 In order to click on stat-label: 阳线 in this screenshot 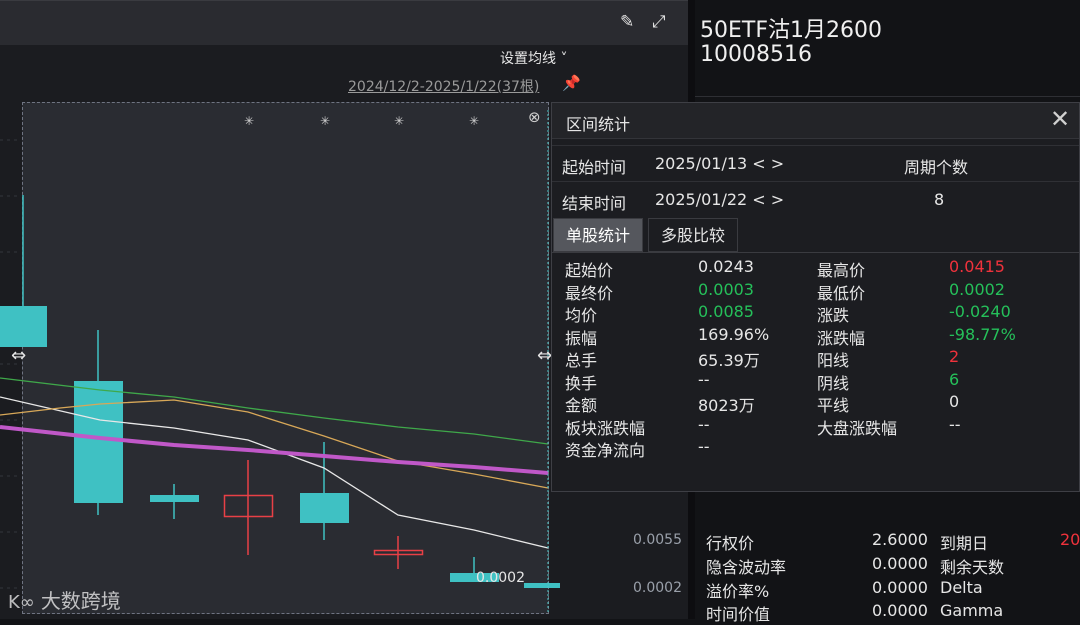, I will do `click(833, 360)`.